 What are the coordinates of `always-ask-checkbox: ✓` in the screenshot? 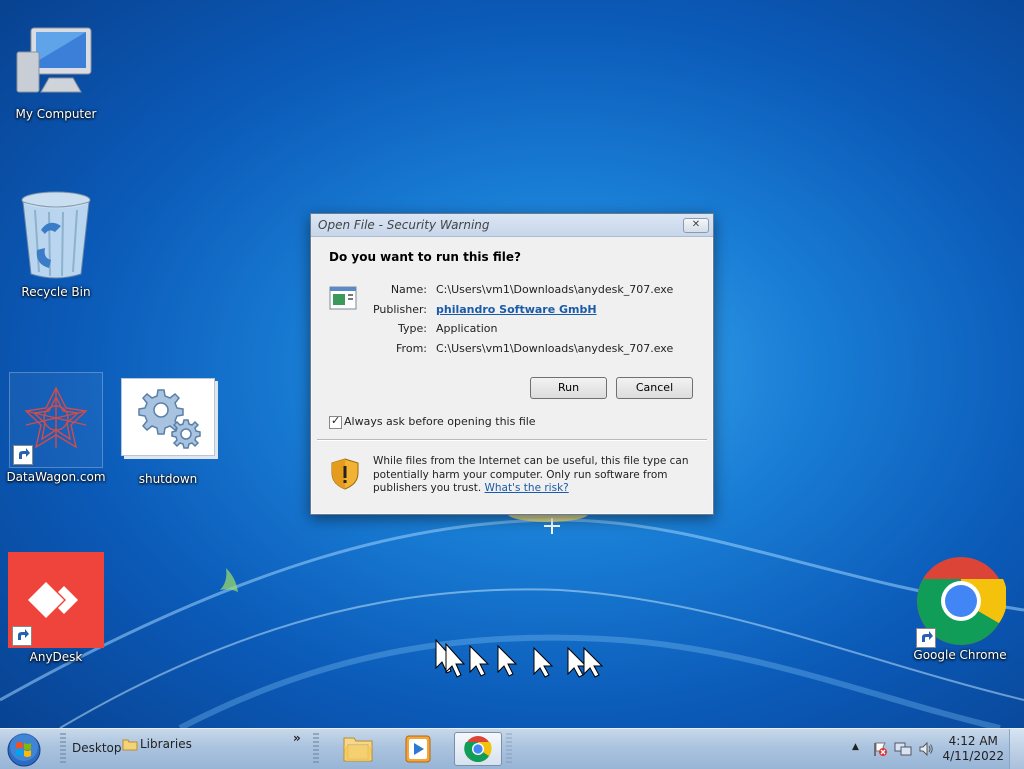 It's located at (335, 421).